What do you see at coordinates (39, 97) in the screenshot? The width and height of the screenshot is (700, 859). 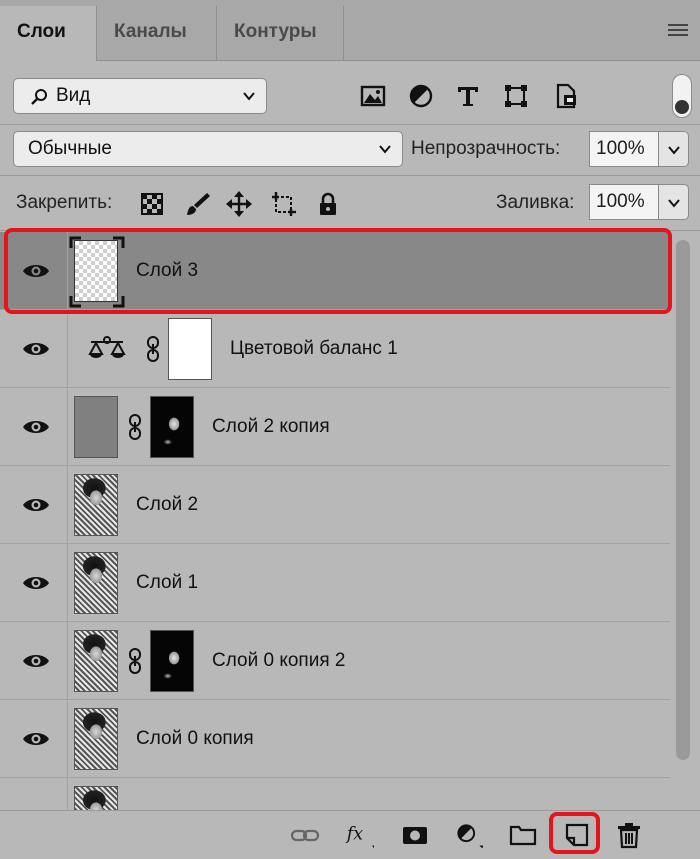 I see `search-icon` at bounding box center [39, 97].